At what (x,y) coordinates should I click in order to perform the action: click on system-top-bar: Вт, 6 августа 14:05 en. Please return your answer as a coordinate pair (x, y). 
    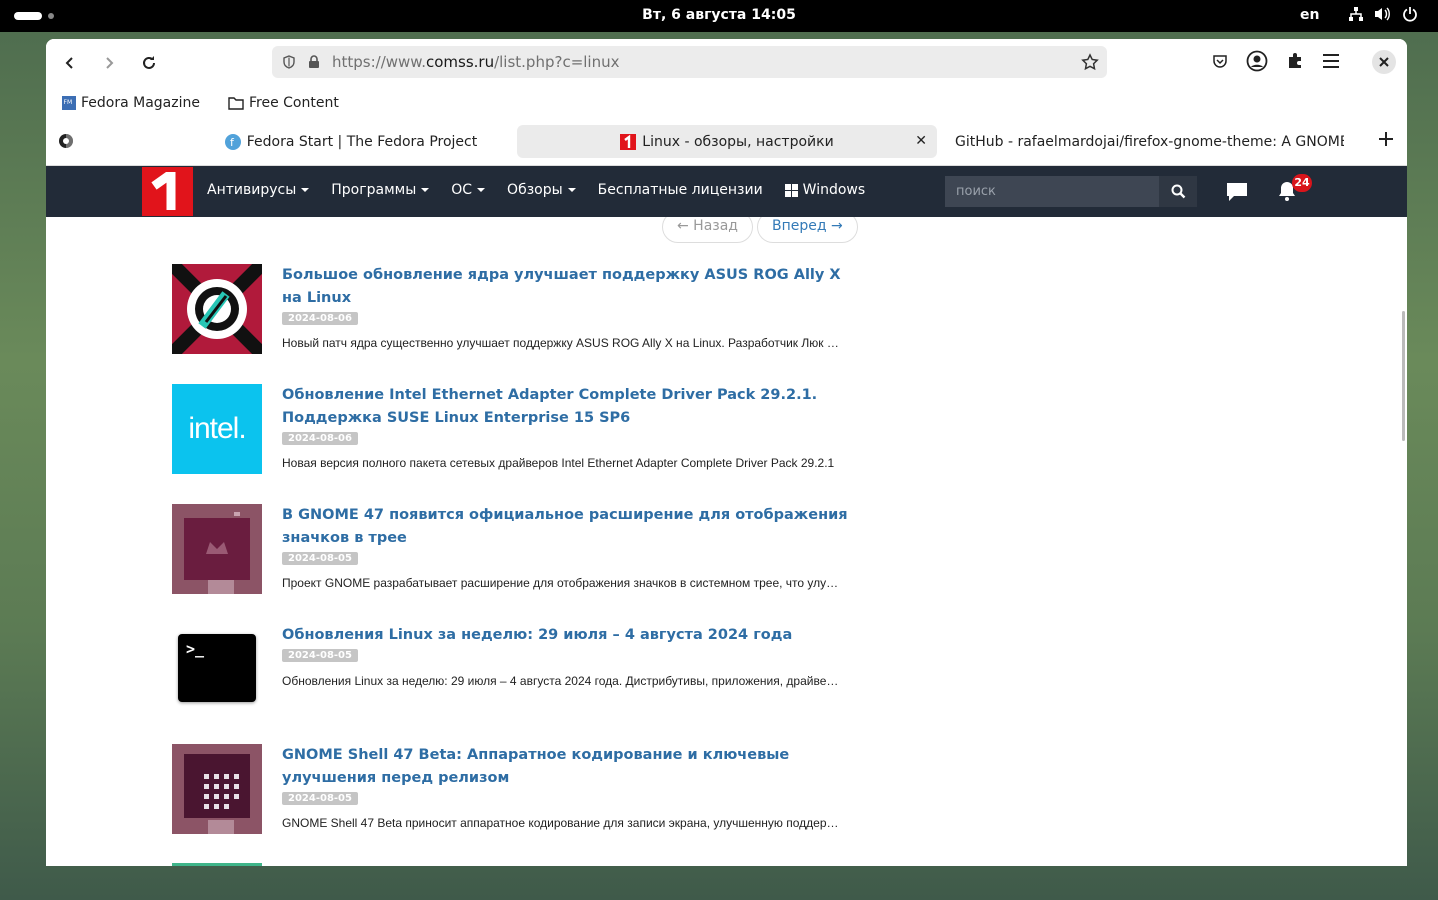
    Looking at the image, I should click on (719, 16).